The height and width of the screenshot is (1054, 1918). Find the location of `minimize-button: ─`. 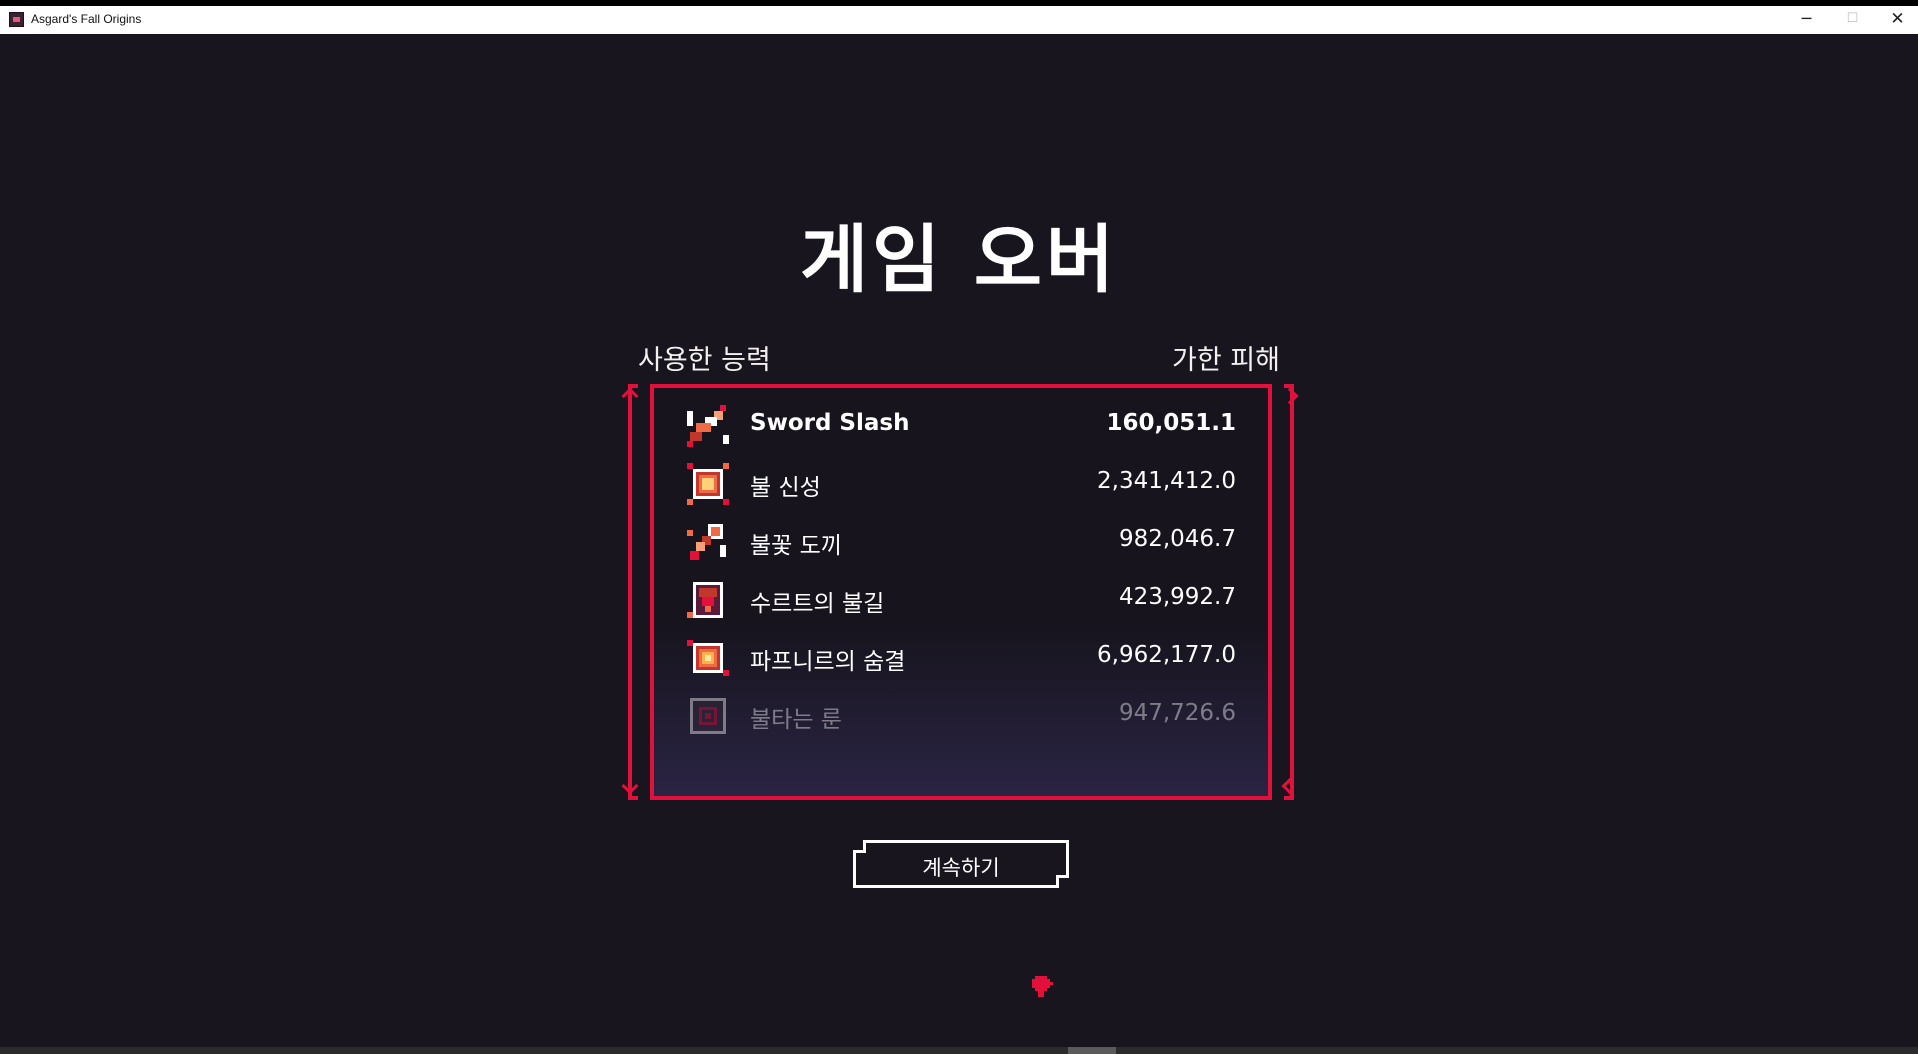

minimize-button: ─ is located at coordinates (1806, 20).